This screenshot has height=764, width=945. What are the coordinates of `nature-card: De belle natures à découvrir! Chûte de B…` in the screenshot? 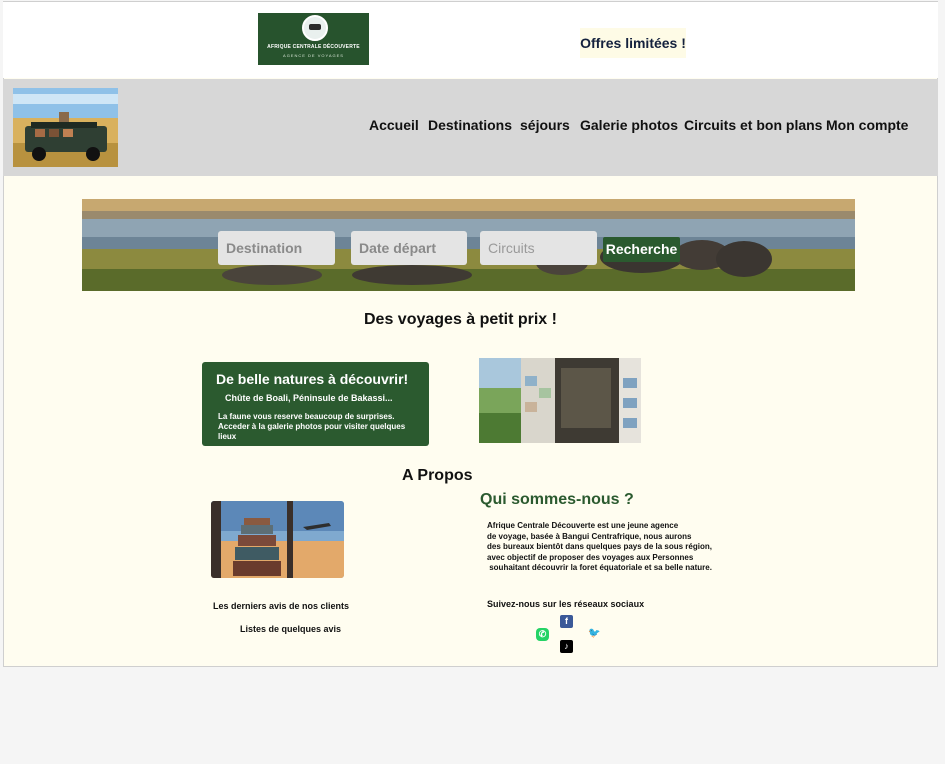 It's located at (315, 404).